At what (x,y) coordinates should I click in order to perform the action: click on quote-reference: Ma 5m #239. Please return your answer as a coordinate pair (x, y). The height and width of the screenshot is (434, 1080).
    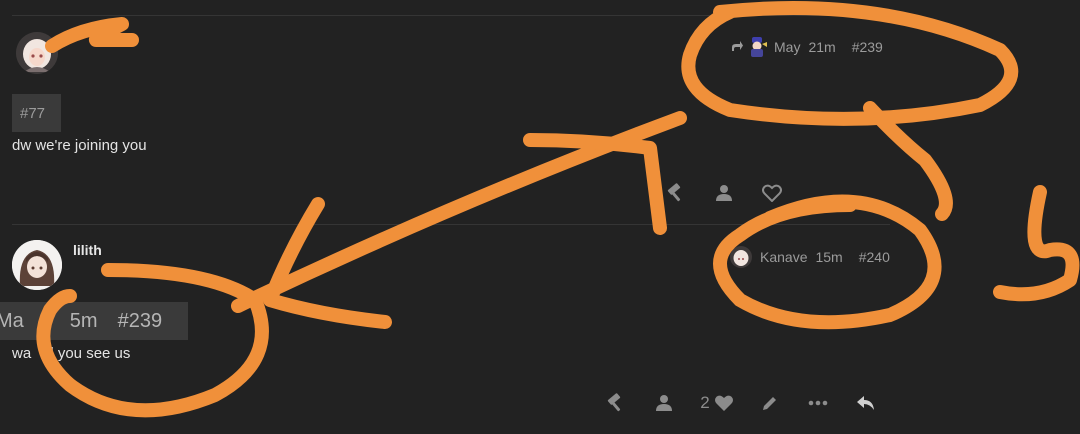
    Looking at the image, I should click on (94, 321).